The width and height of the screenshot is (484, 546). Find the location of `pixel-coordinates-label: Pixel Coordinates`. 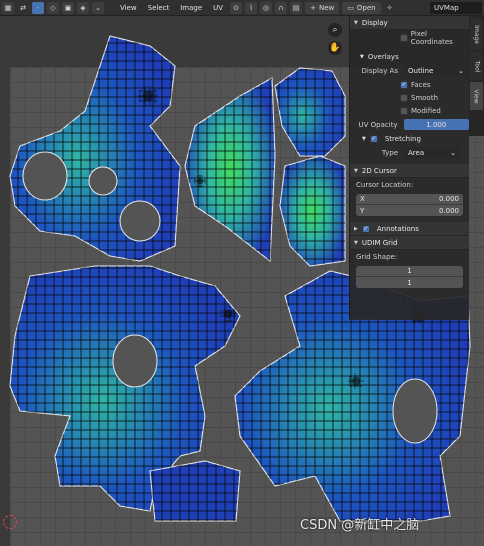

pixel-coordinates-label: Pixel Coordinates is located at coordinates (431, 38).